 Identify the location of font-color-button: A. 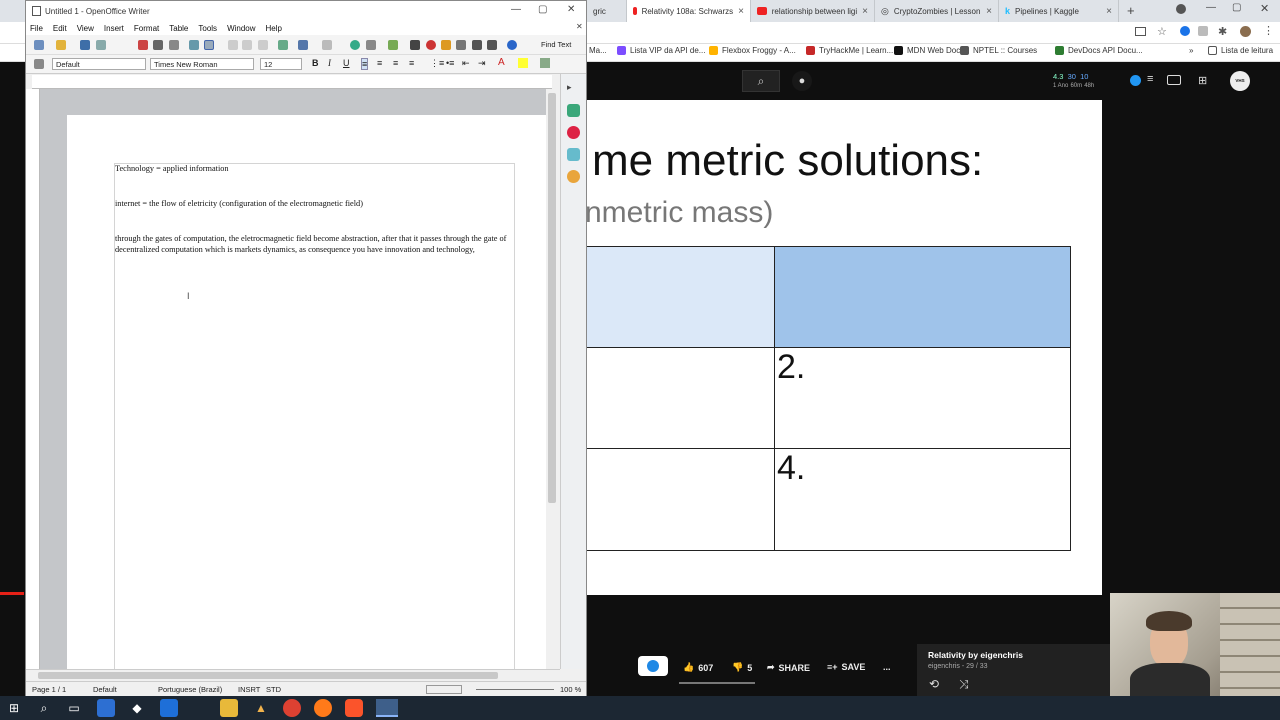
(501, 62).